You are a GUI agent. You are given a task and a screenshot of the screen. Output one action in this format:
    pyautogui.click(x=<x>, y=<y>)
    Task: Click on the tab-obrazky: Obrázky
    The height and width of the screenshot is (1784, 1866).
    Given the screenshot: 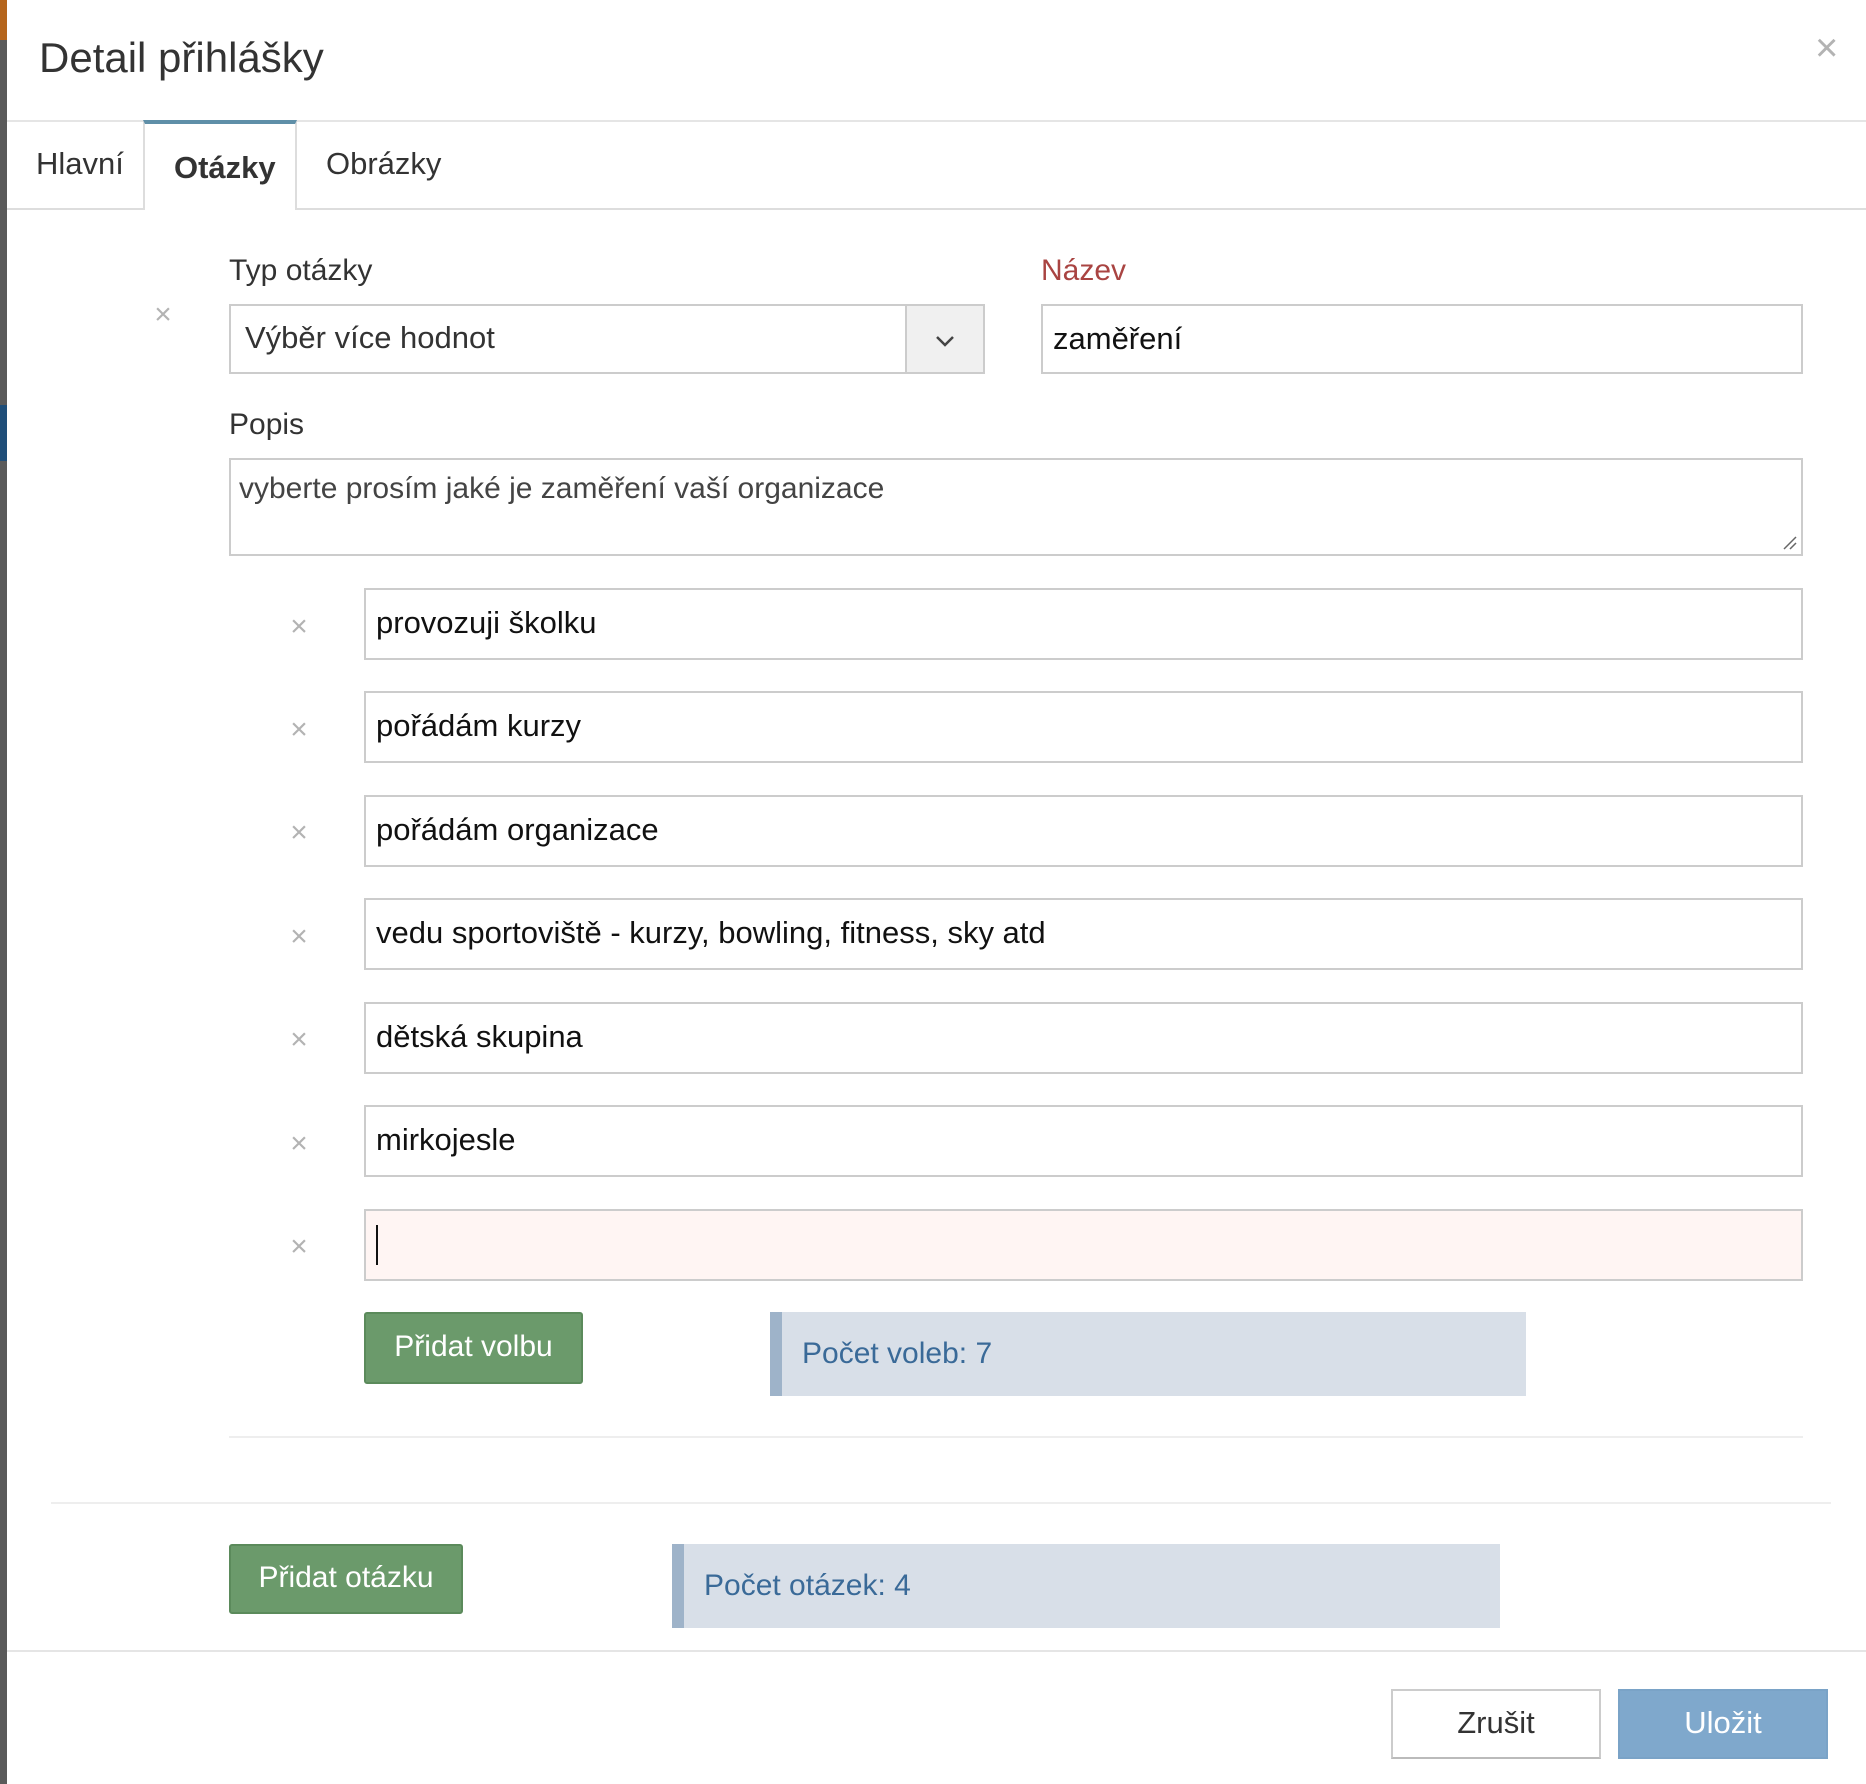 What is the action you would take?
    pyautogui.click(x=382, y=164)
    